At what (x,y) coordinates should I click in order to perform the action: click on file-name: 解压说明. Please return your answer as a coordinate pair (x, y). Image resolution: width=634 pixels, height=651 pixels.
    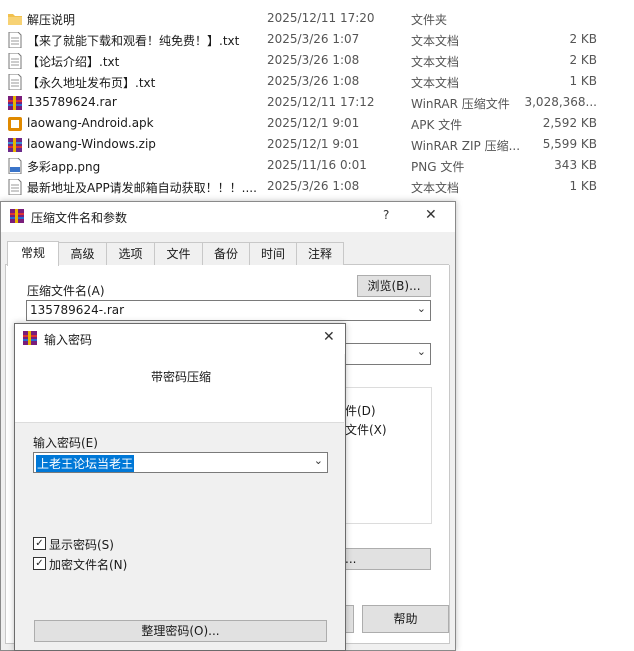
    Looking at the image, I should click on (51, 20).